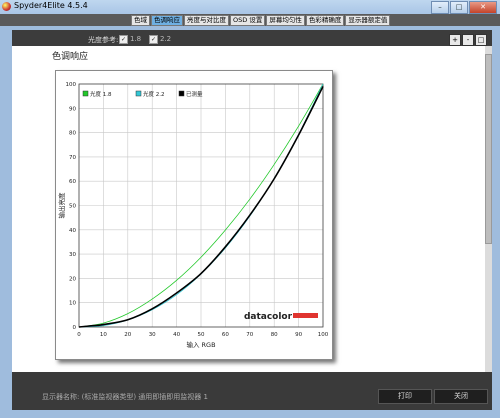 This screenshot has width=500, height=418. What do you see at coordinates (154, 94) in the screenshot?
I see `legend-gamma-2-2-label: 光度 2.2` at bounding box center [154, 94].